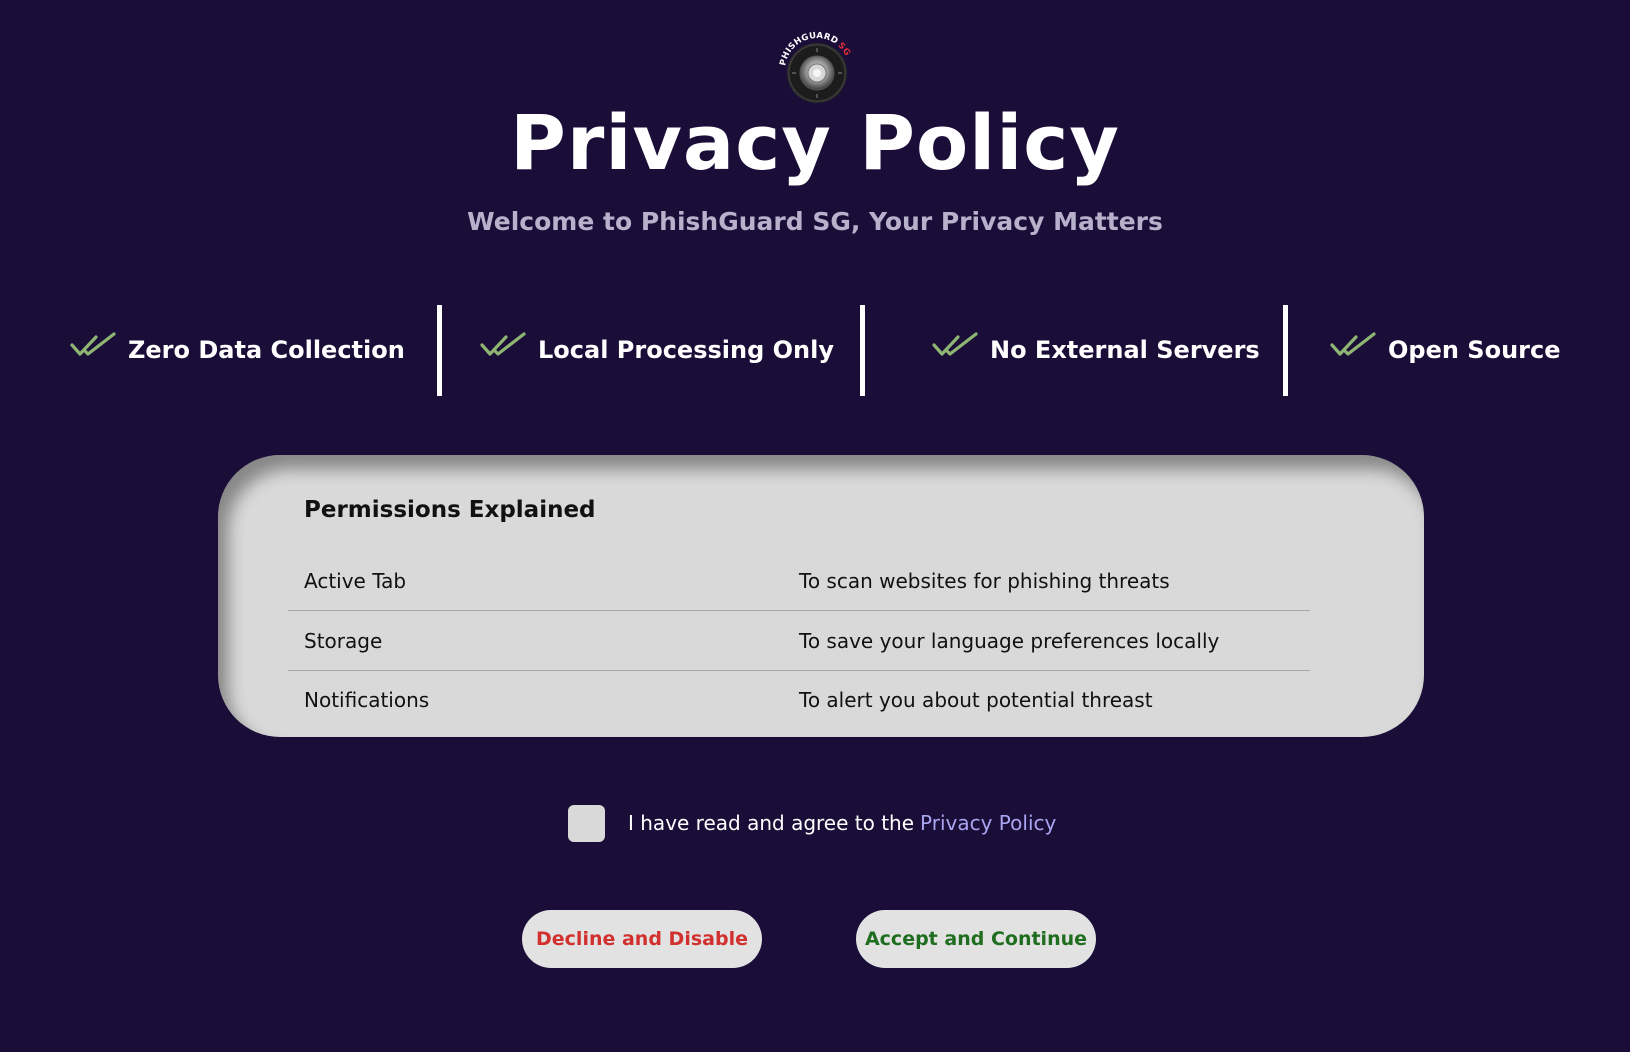 The height and width of the screenshot is (1052, 1630). I want to click on permissions-title: Permissions Explained, so click(450, 510).